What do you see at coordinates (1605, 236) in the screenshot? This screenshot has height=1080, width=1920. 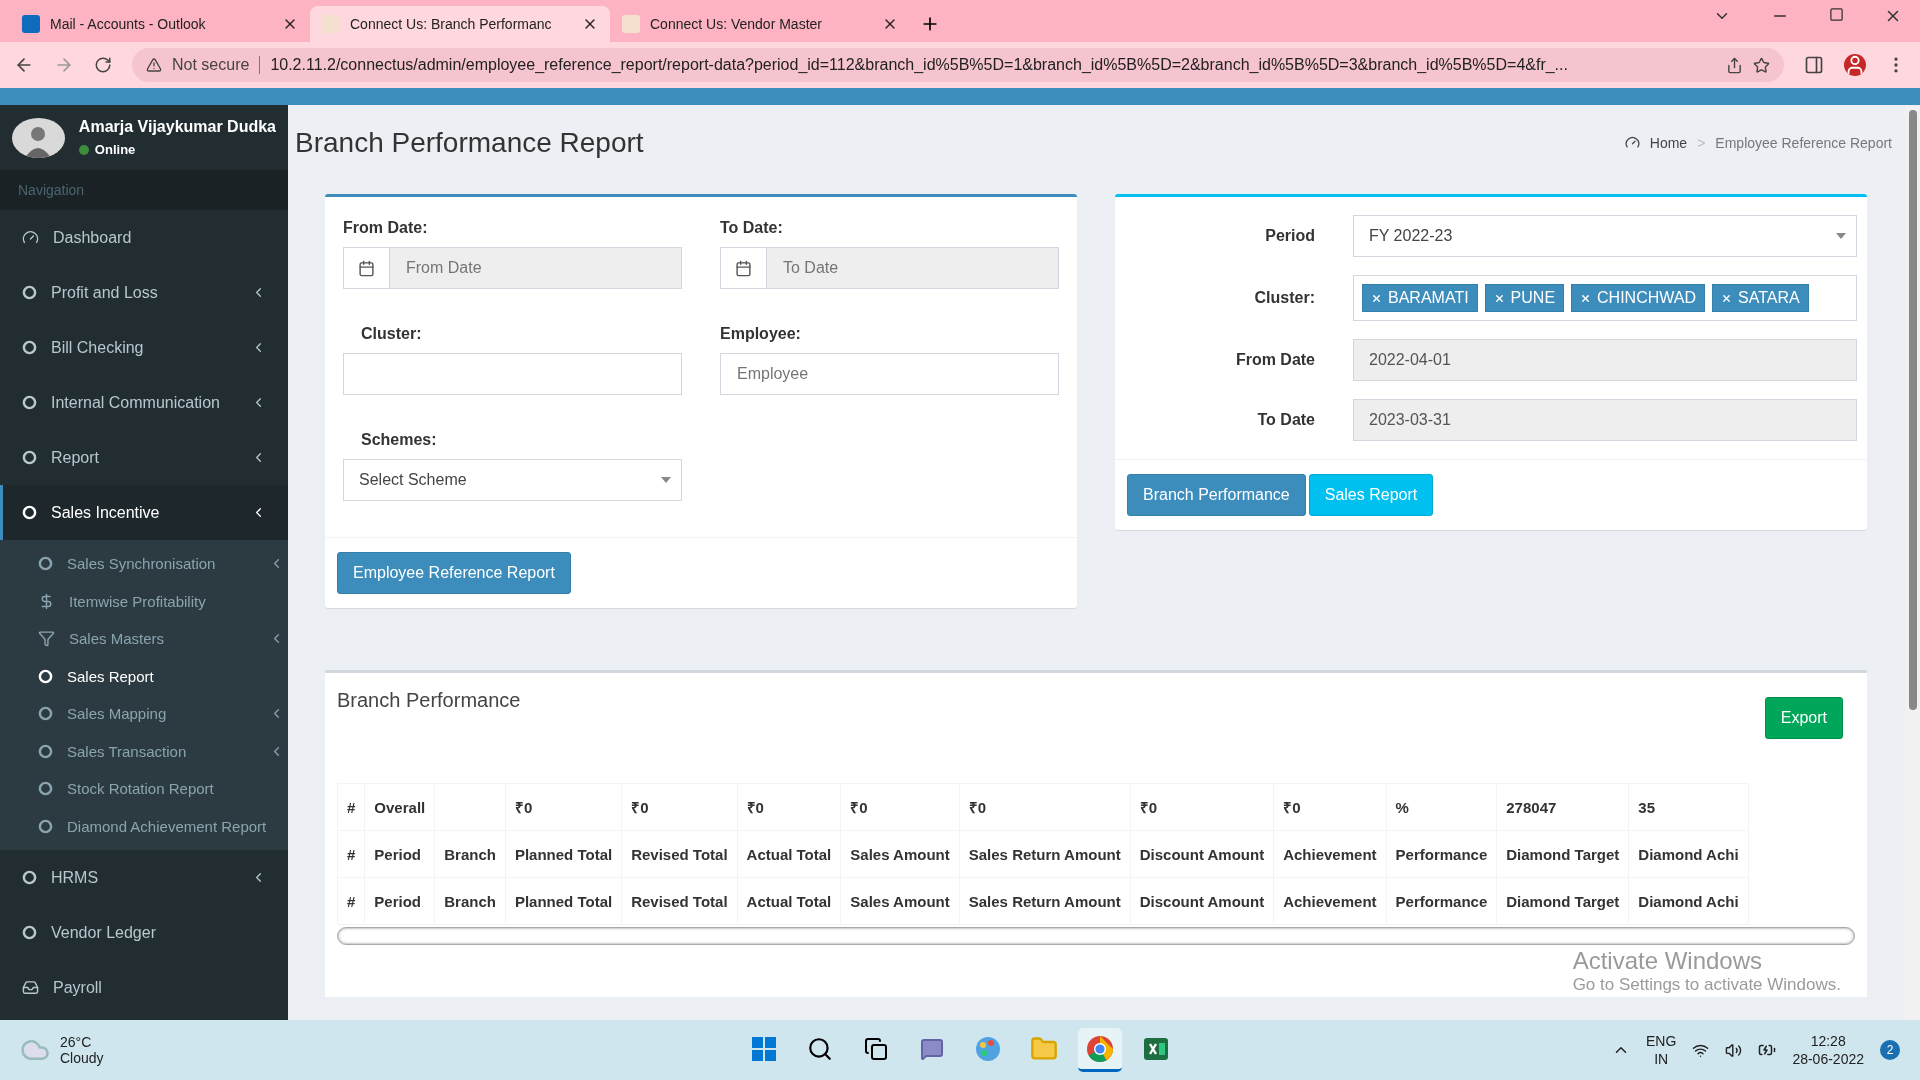 I see `period-select: FY 2022-23` at bounding box center [1605, 236].